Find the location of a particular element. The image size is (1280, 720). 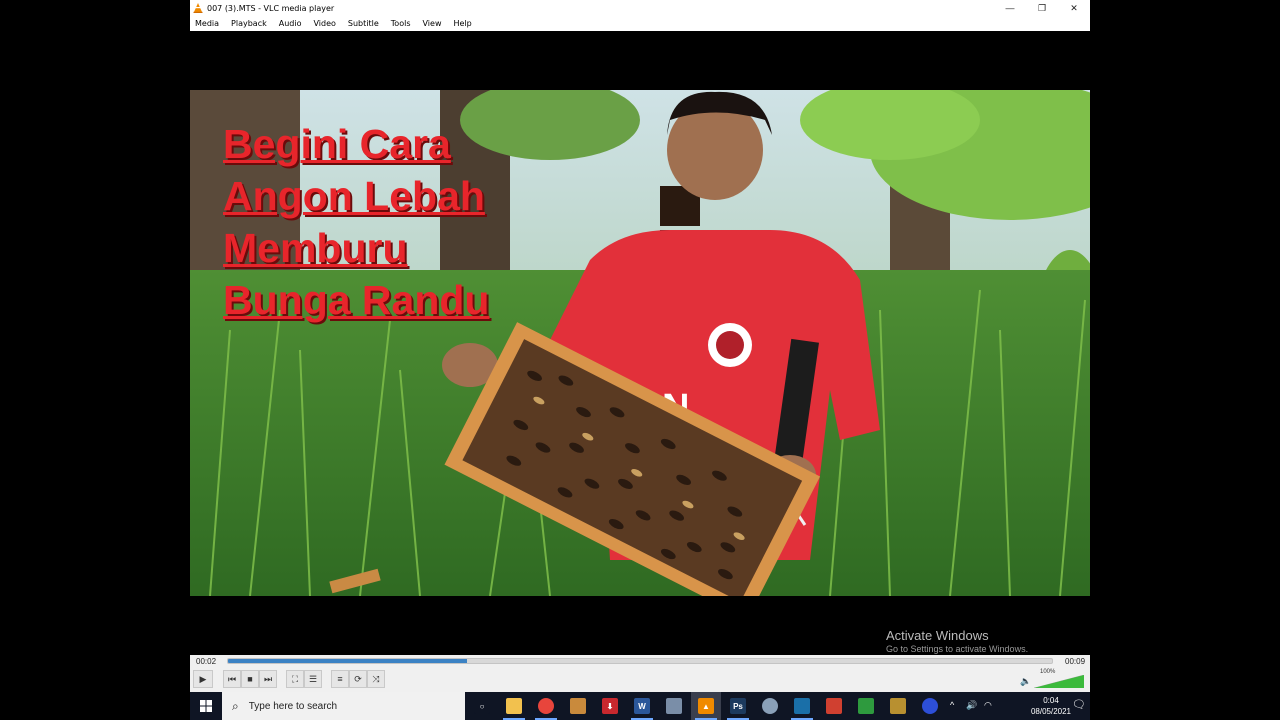

app-globe-icon is located at coordinates (770, 706).